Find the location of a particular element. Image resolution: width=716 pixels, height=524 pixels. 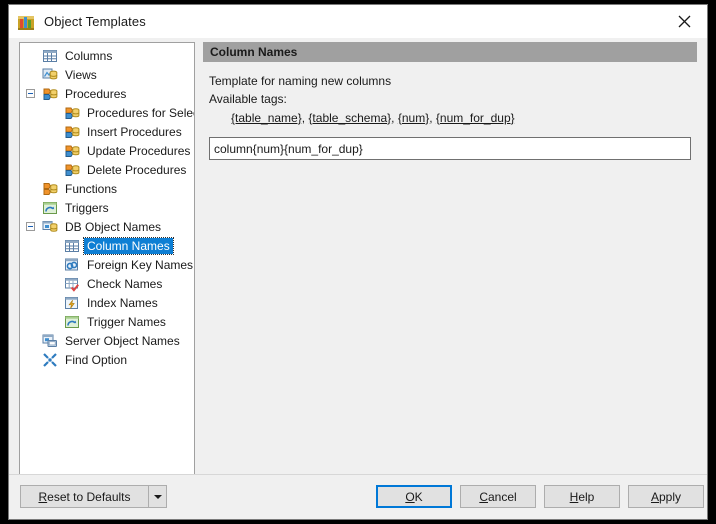

function-icon is located at coordinates (50, 189).